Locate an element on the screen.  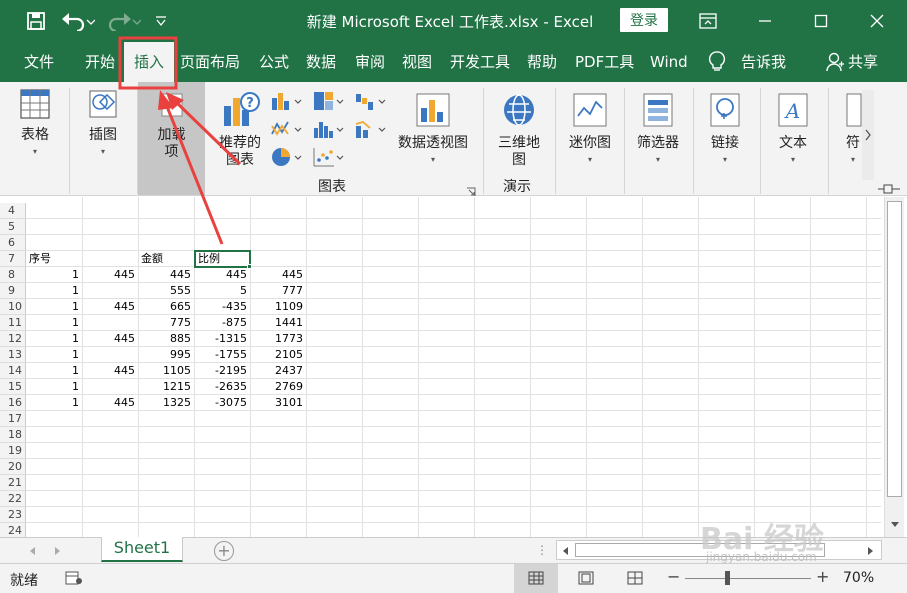
annotation-overlay is located at coordinates (180, 140).